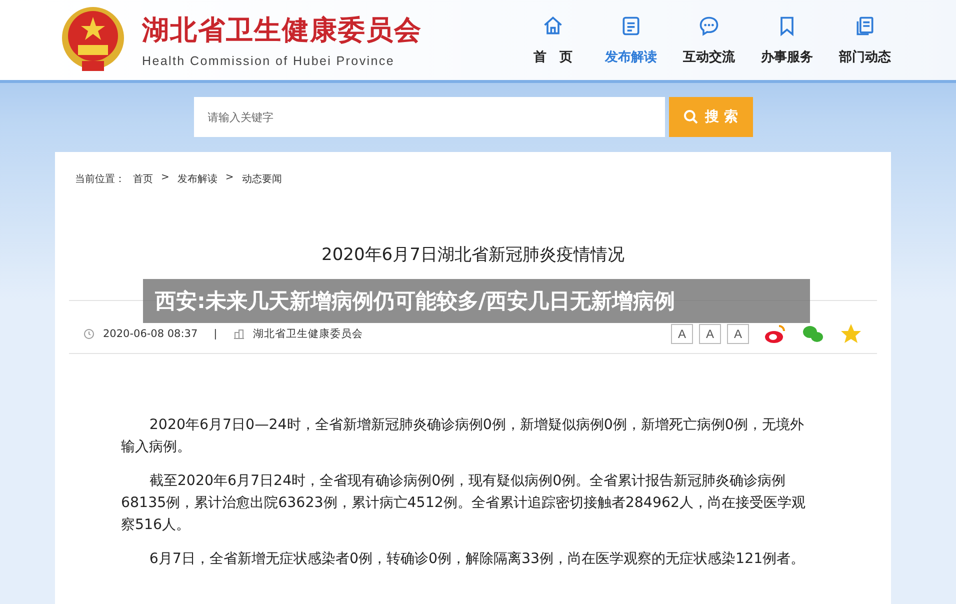  Describe the element at coordinates (865, 25) in the screenshot. I see `pages-icon` at that location.